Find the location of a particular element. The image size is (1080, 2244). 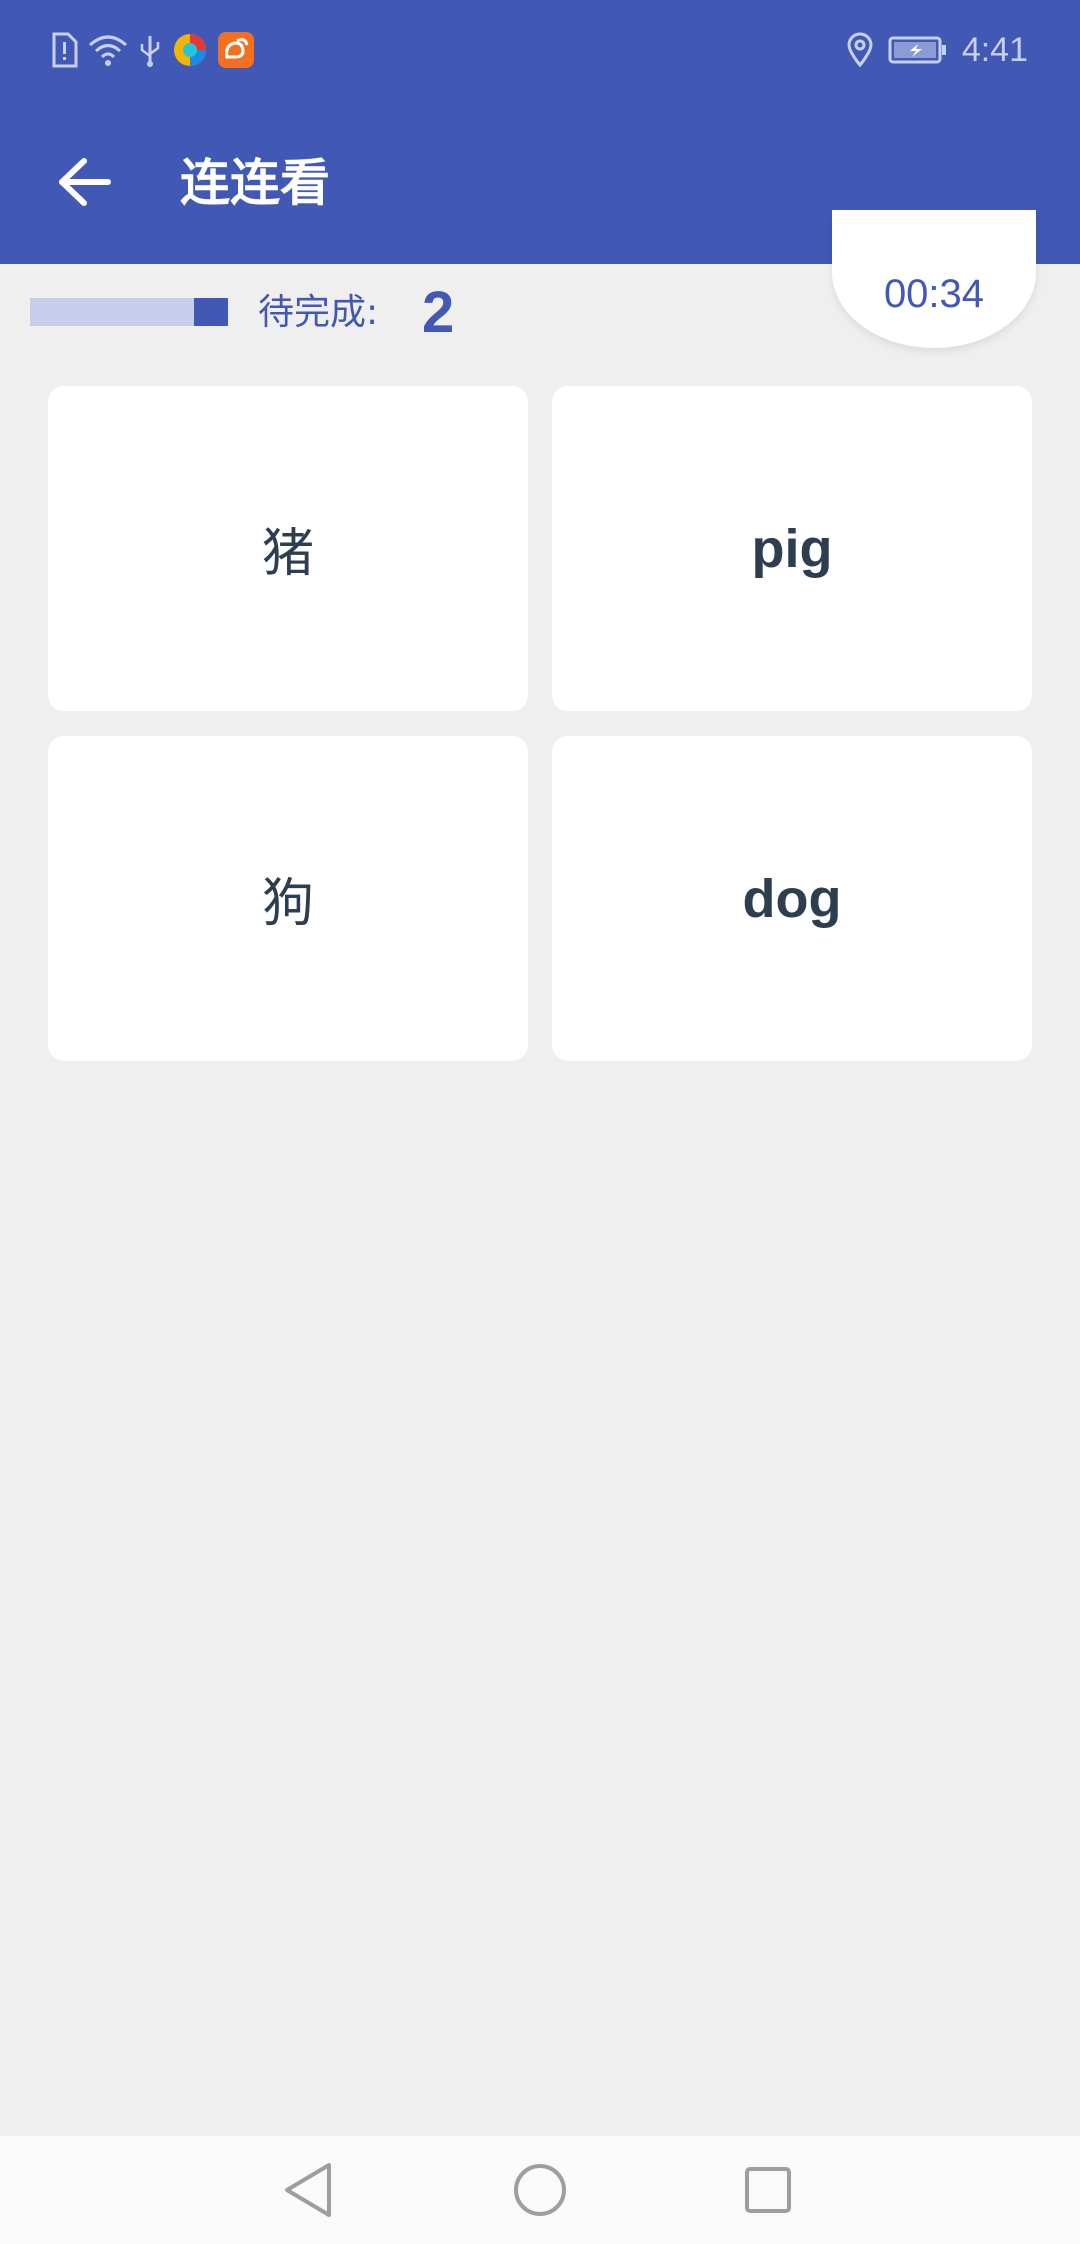

location-icon is located at coordinates (860, 50).